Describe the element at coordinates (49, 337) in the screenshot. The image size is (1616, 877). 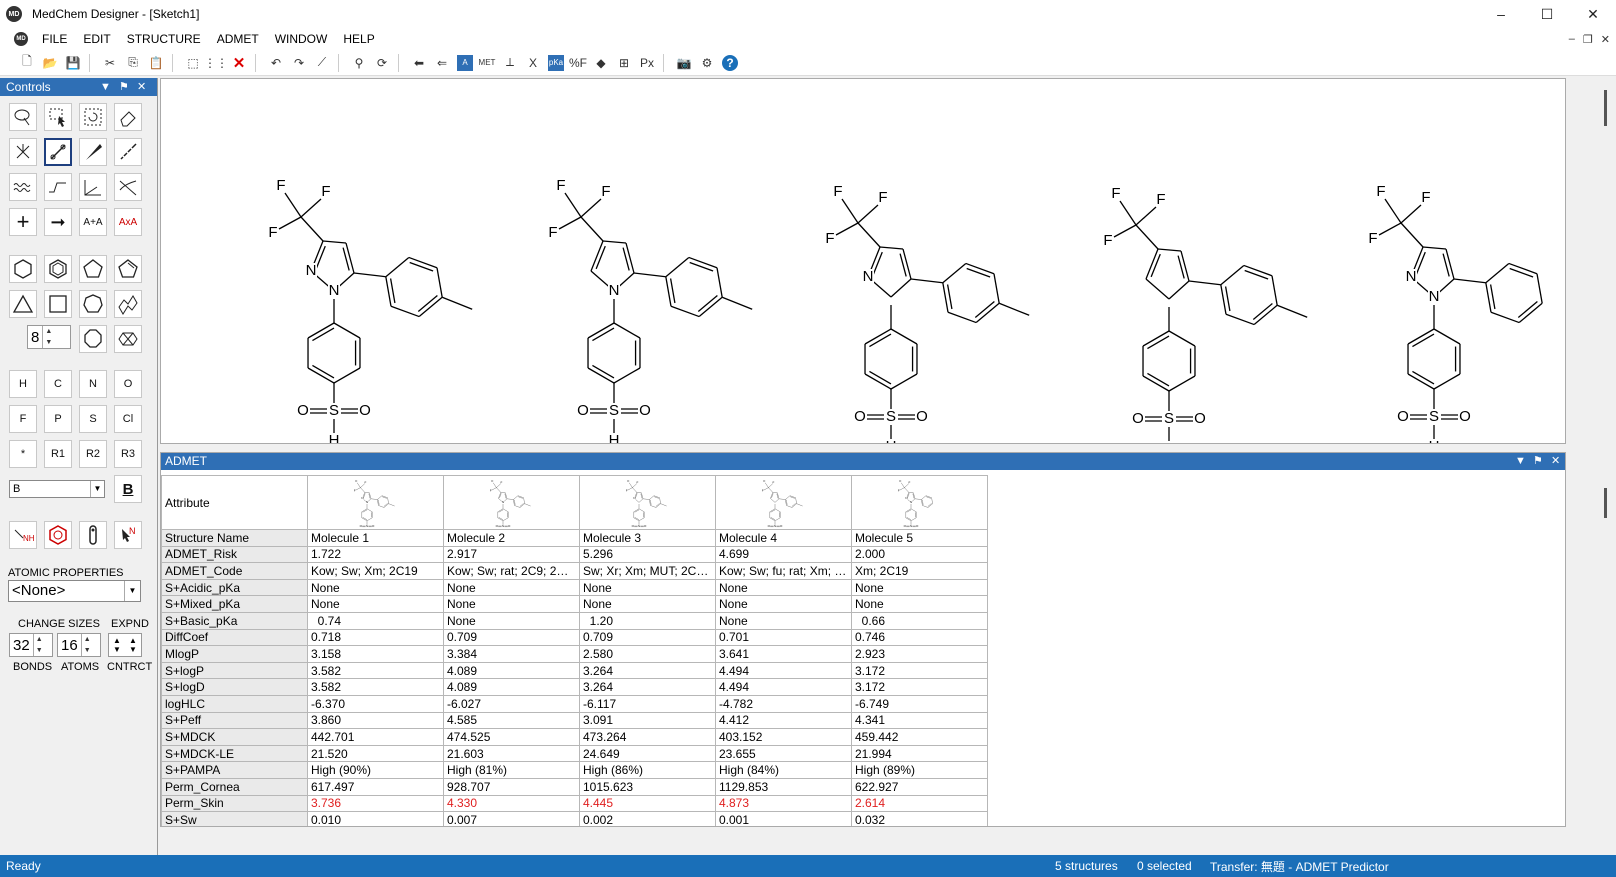
I see `ring-size-stepper: 8 ▲ ▼` at that location.